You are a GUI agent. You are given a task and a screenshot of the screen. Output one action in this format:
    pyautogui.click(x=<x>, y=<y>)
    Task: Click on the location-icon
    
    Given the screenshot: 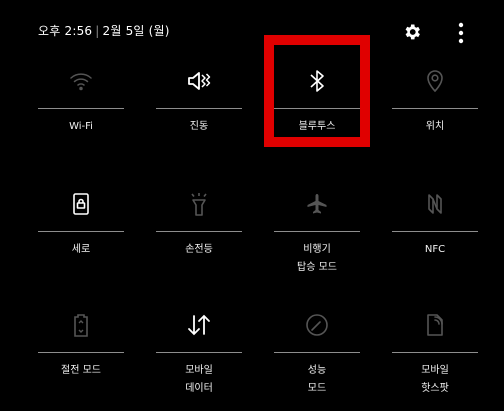 What is the action you would take?
    pyautogui.click(x=435, y=81)
    